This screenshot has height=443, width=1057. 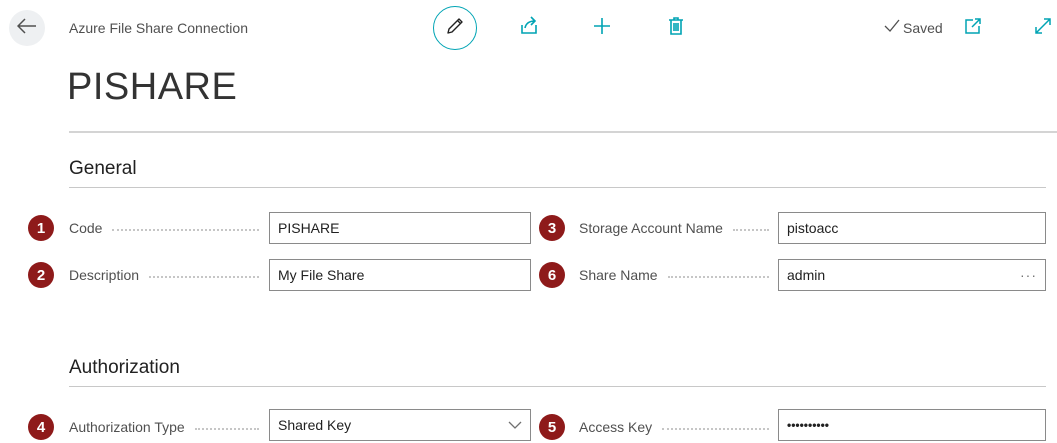 I want to click on share-icon, so click(x=529, y=28).